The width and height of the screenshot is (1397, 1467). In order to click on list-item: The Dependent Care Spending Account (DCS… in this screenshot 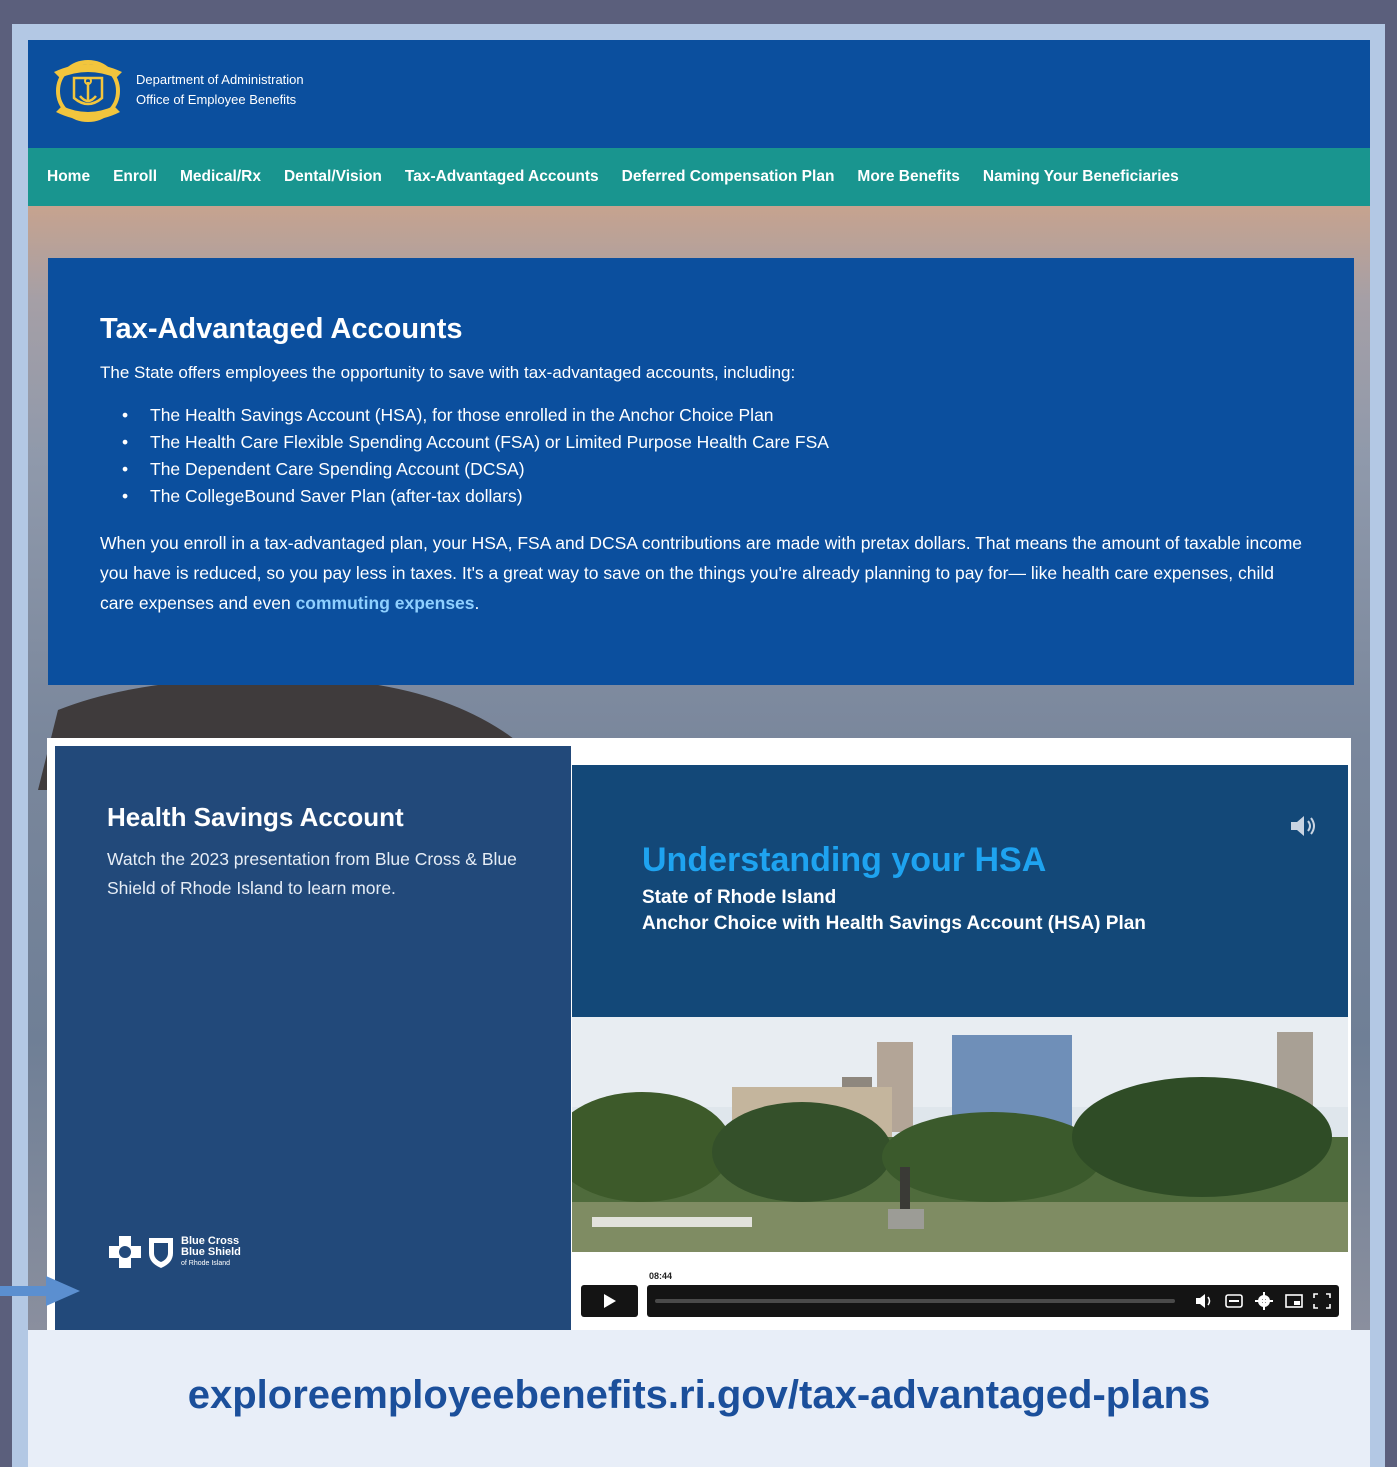, I will do `click(712, 469)`.